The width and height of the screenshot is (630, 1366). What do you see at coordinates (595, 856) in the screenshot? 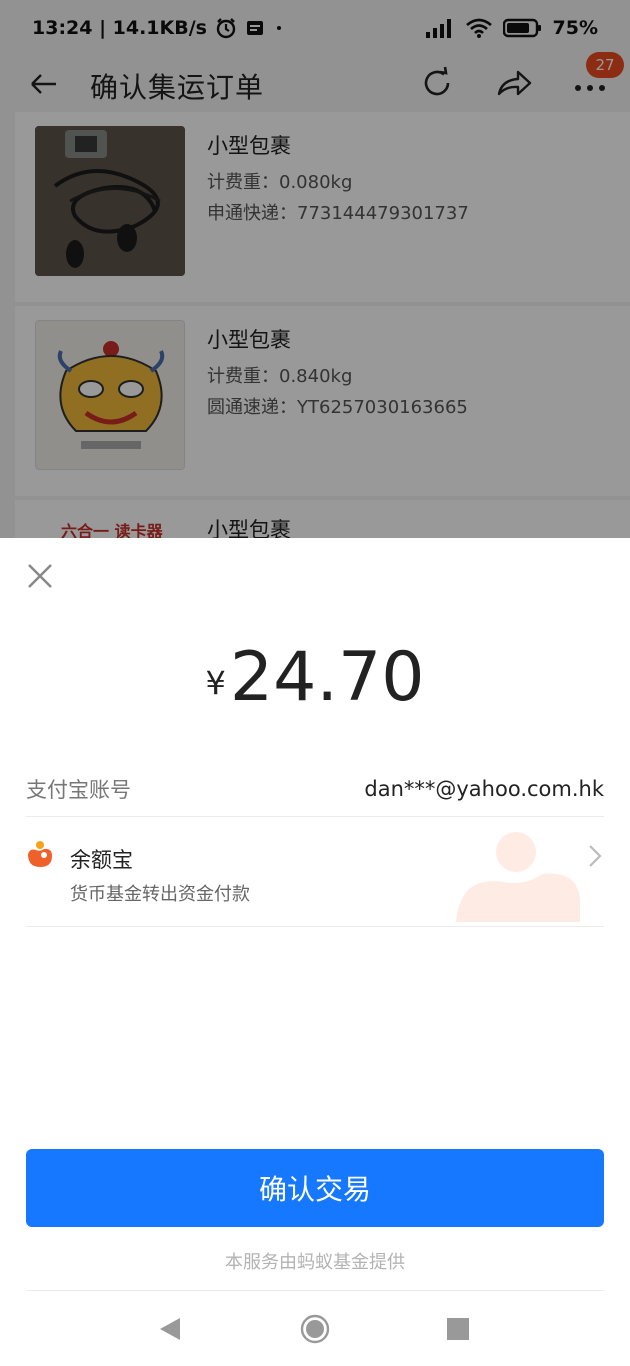
I see `chevron-right-icon` at bounding box center [595, 856].